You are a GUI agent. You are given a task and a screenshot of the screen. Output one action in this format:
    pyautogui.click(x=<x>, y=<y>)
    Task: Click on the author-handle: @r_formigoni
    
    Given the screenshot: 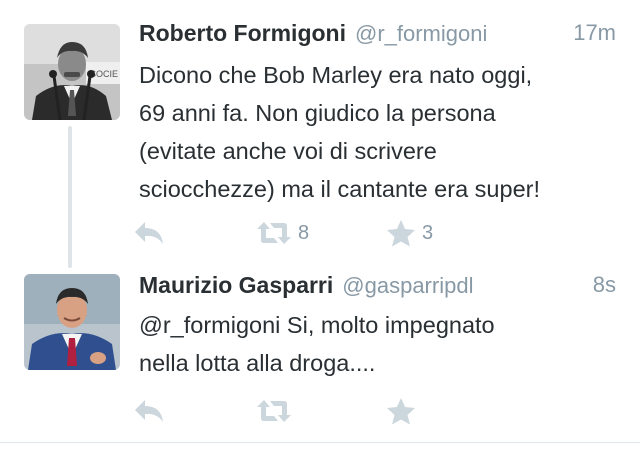 What is the action you would take?
    pyautogui.click(x=421, y=33)
    